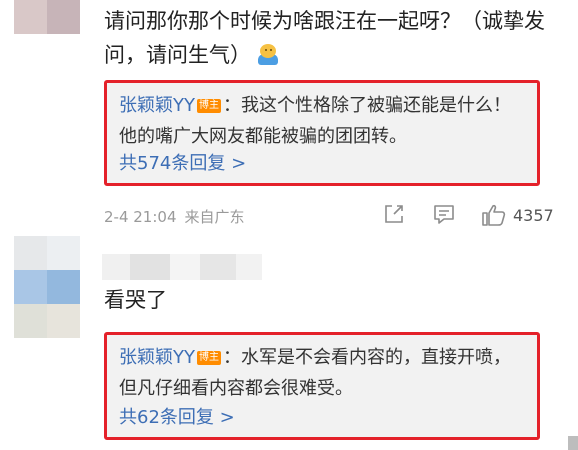  Describe the element at coordinates (394, 214) in the screenshot. I see `share-icon` at that location.